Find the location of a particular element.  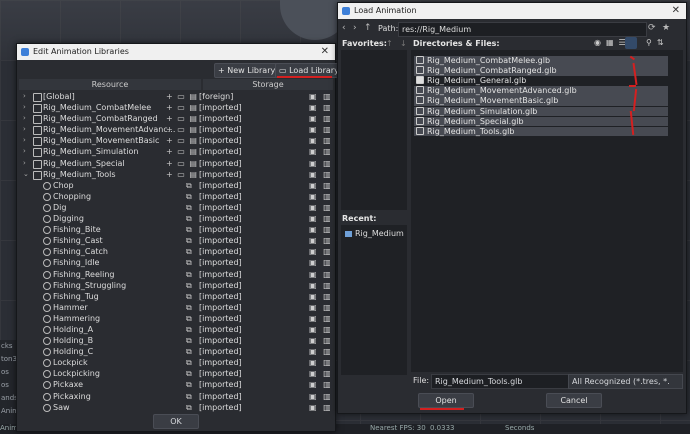

animation-row: Fishing_Struggling ⧉ [imported] ▣ ▥ is located at coordinates (176, 285).